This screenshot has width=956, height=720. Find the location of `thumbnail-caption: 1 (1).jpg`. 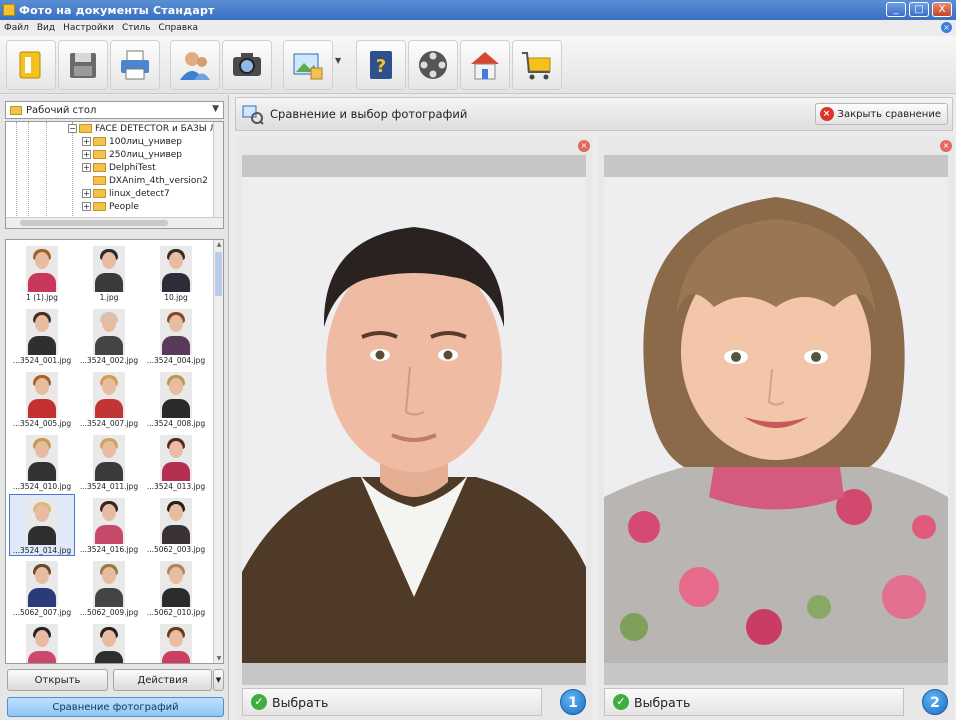

thumbnail-caption: 1 (1).jpg is located at coordinates (42, 297).